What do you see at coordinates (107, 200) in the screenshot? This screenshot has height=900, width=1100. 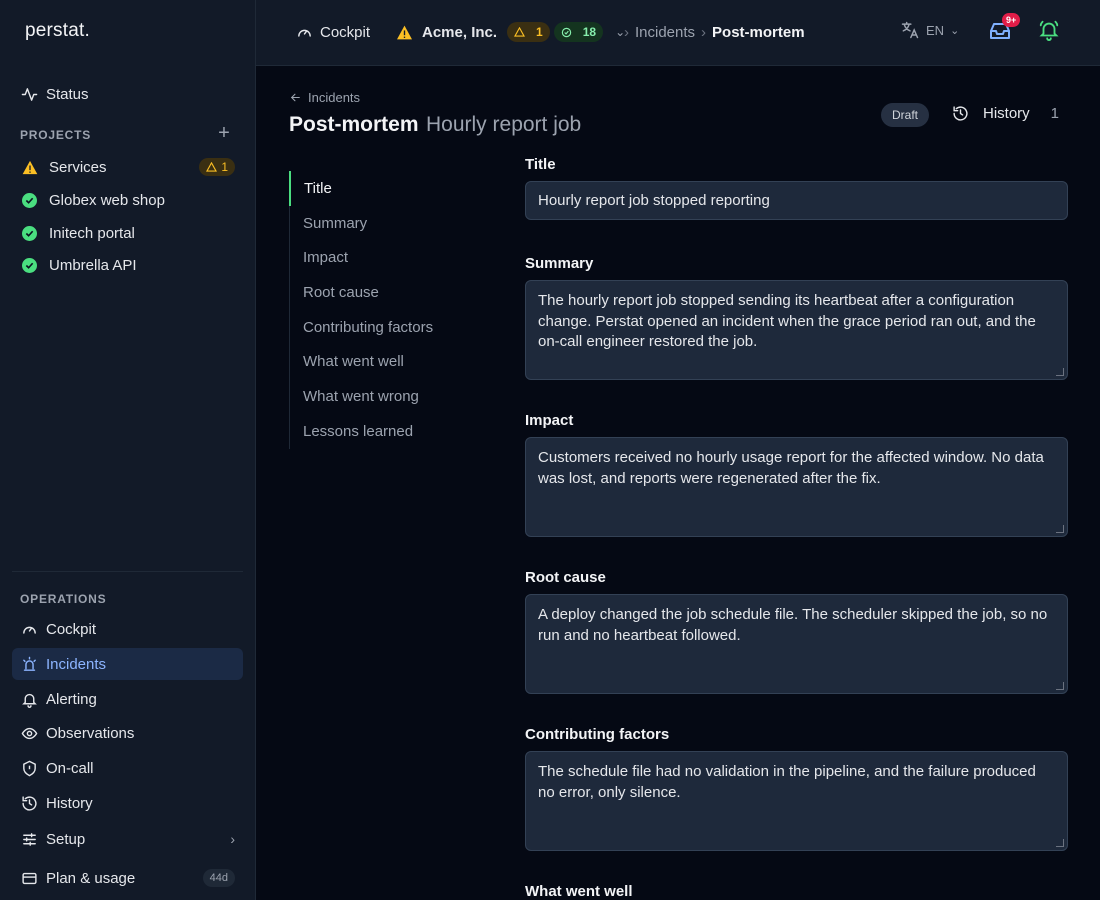 I see `project-name: Globex web shop` at bounding box center [107, 200].